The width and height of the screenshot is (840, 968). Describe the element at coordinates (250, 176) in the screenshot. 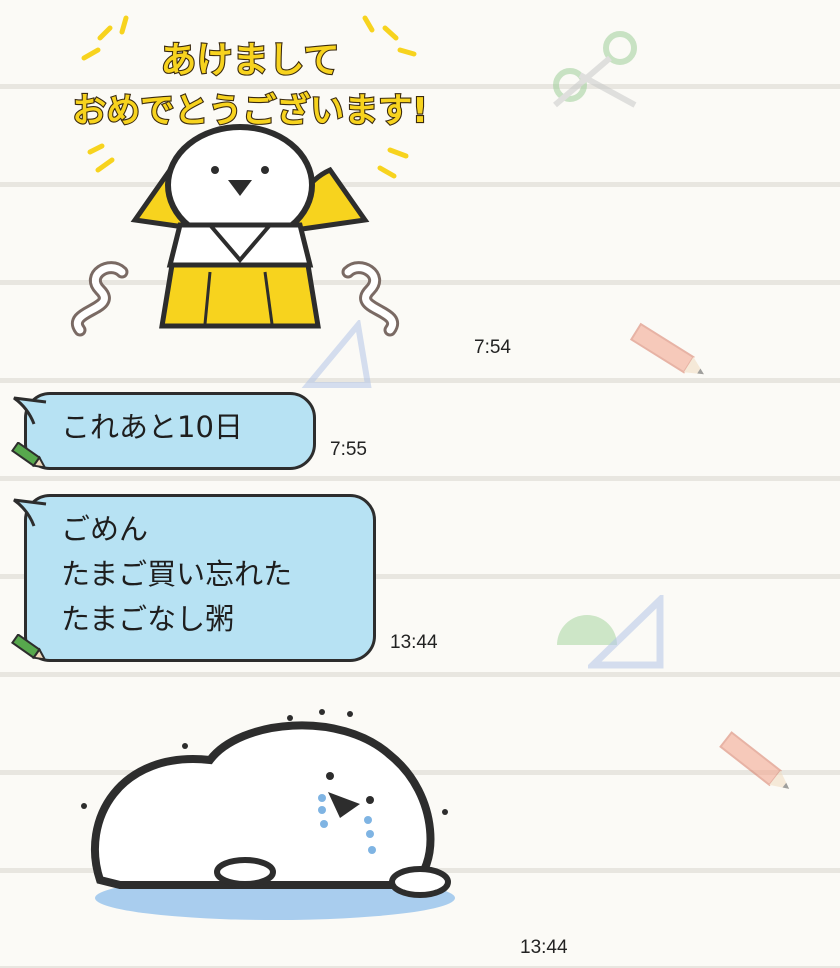

I see `new-year-bird-sticker-icon: あけまして おめでとうございます!` at that location.